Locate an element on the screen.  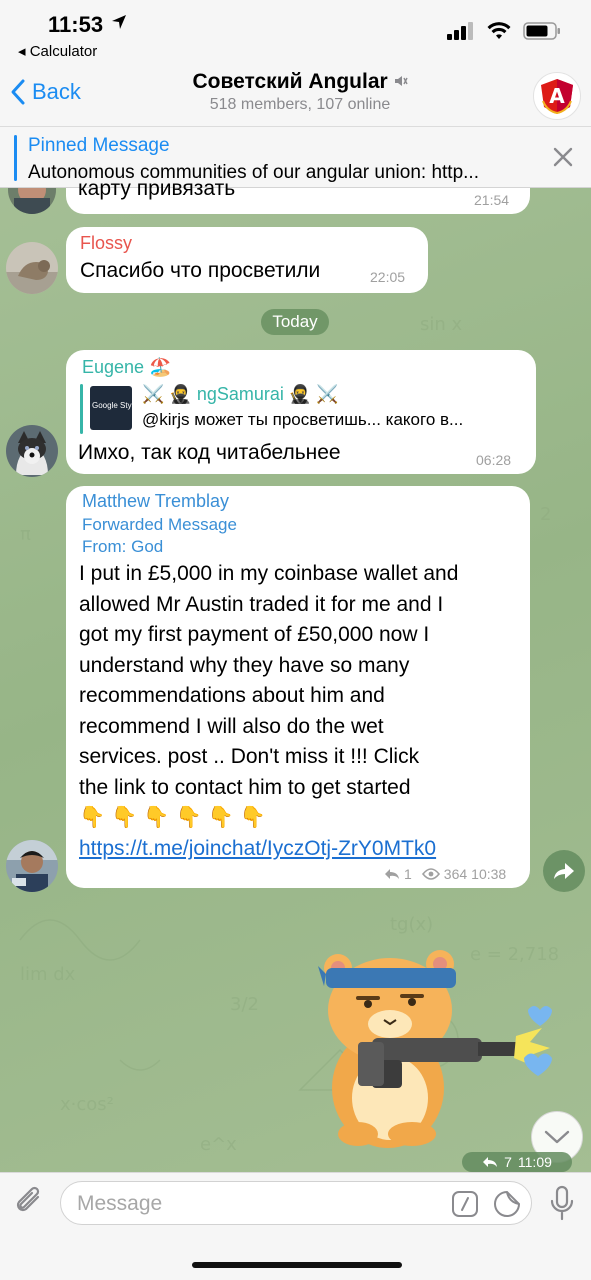
message-line: got my first payment of £50,000 now I is located at coordinates (254, 634).